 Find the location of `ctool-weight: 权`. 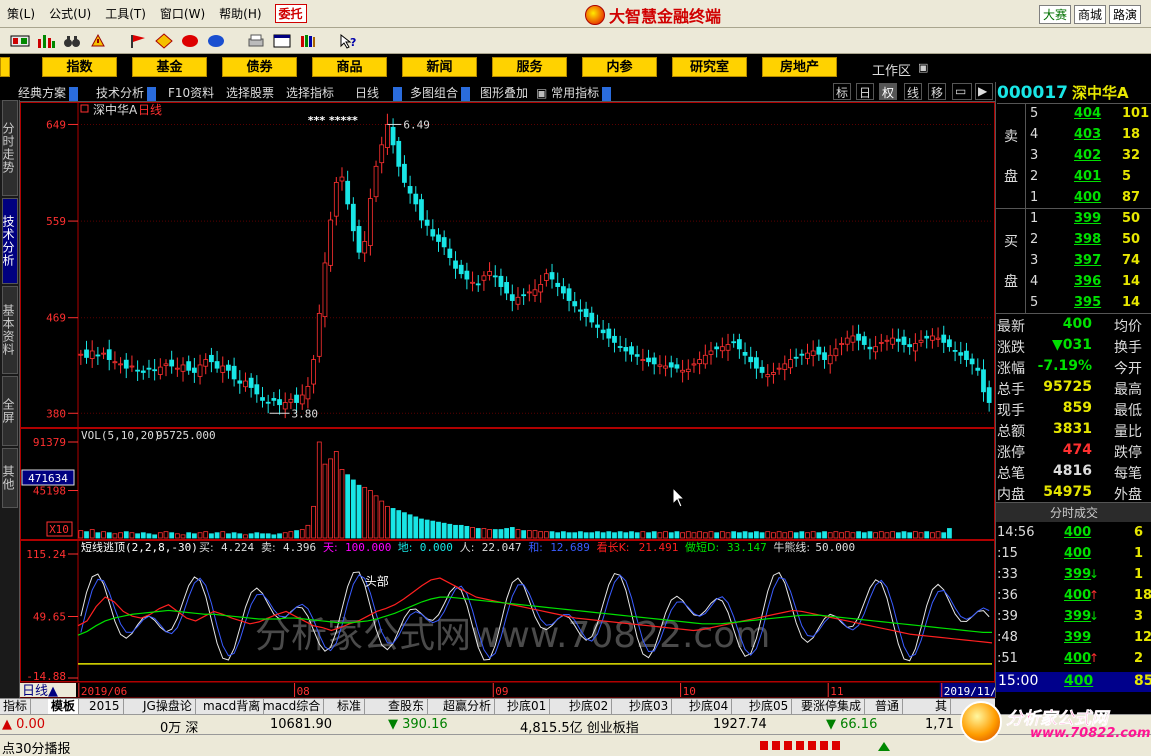

ctool-weight: 权 is located at coordinates (888, 91).